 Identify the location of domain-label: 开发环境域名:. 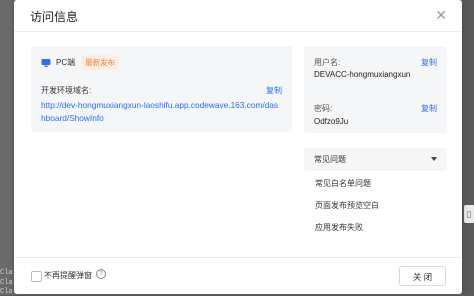
(66, 90).